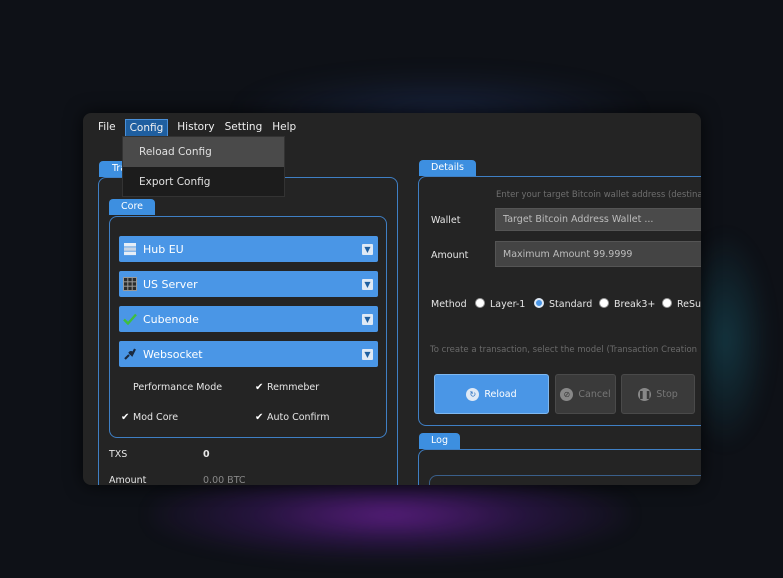  What do you see at coordinates (446, 220) in the screenshot?
I see `wallet-label: Wallet` at bounding box center [446, 220].